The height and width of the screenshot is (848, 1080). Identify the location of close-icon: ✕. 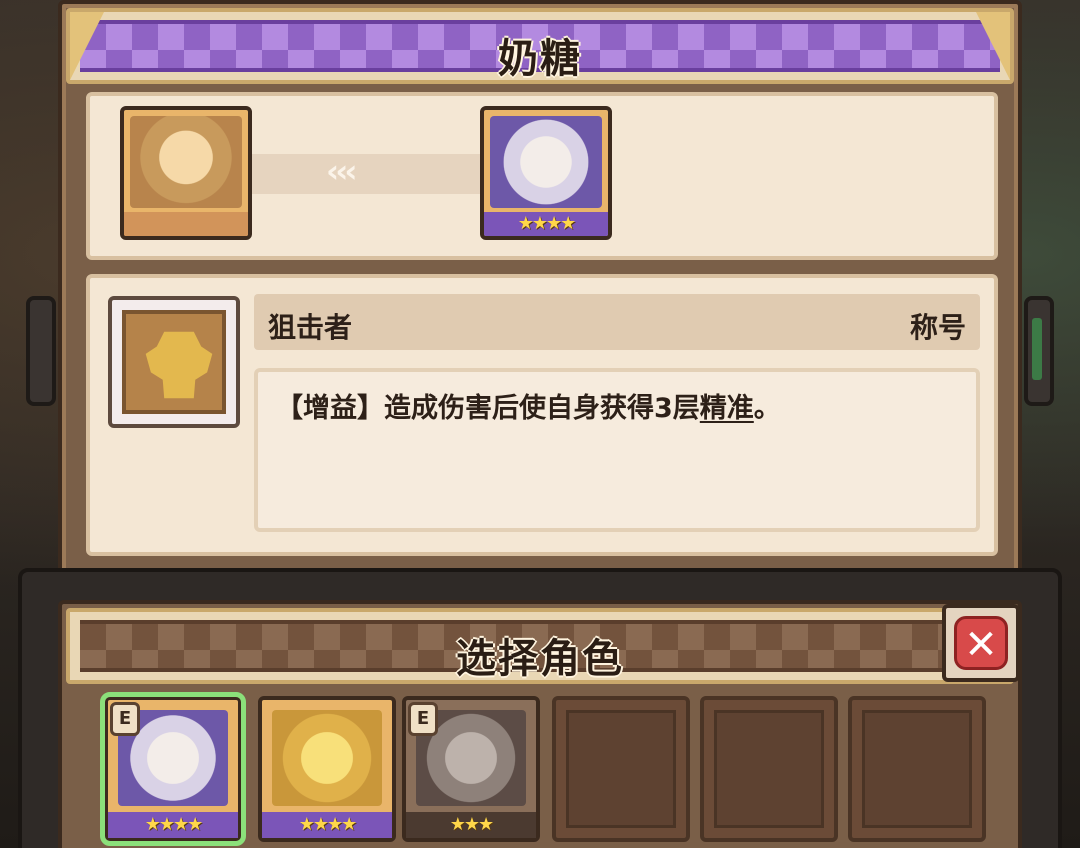
(981, 645).